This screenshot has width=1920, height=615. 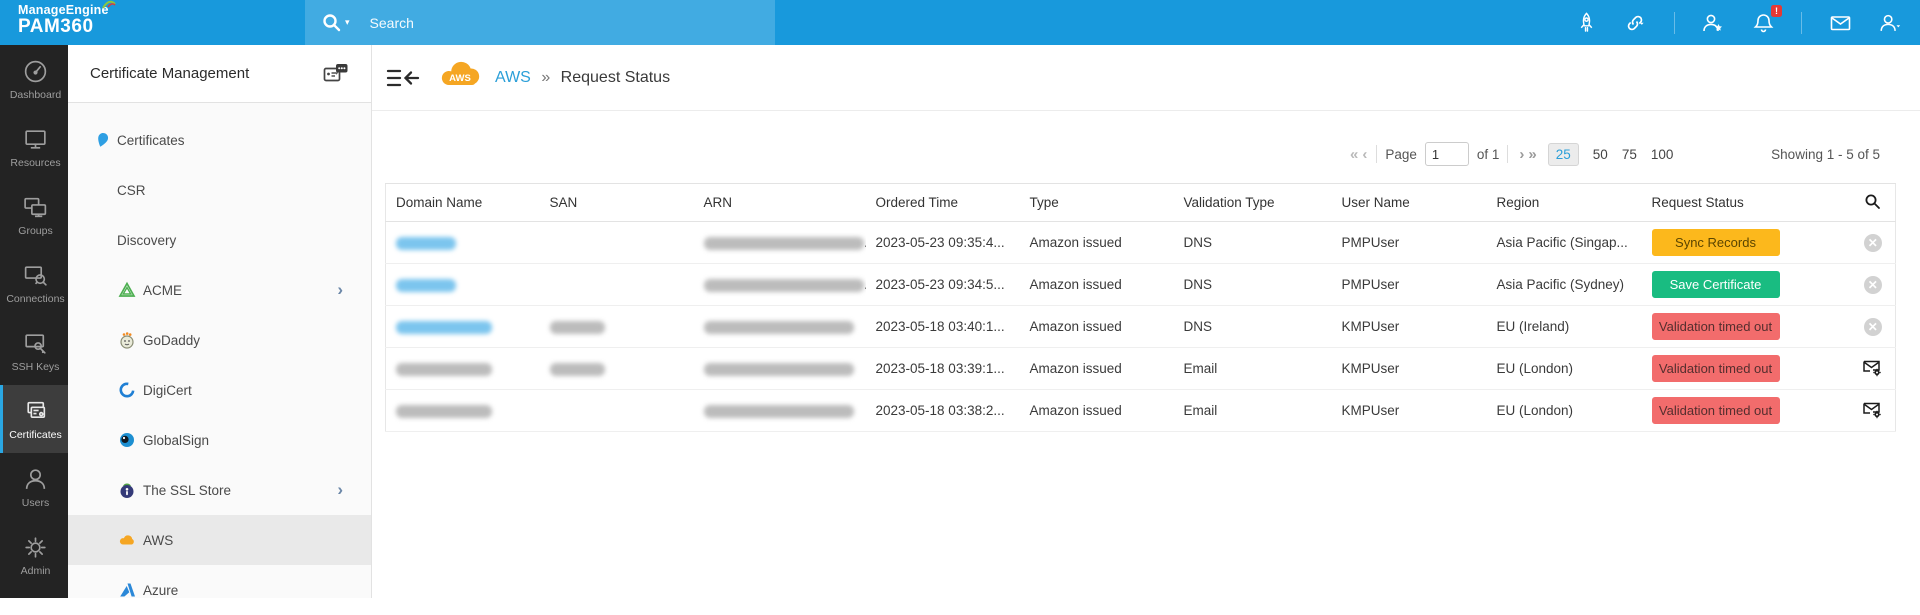 What do you see at coordinates (219, 240) in the screenshot?
I see `sidebar-item-discovery: Discovery` at bounding box center [219, 240].